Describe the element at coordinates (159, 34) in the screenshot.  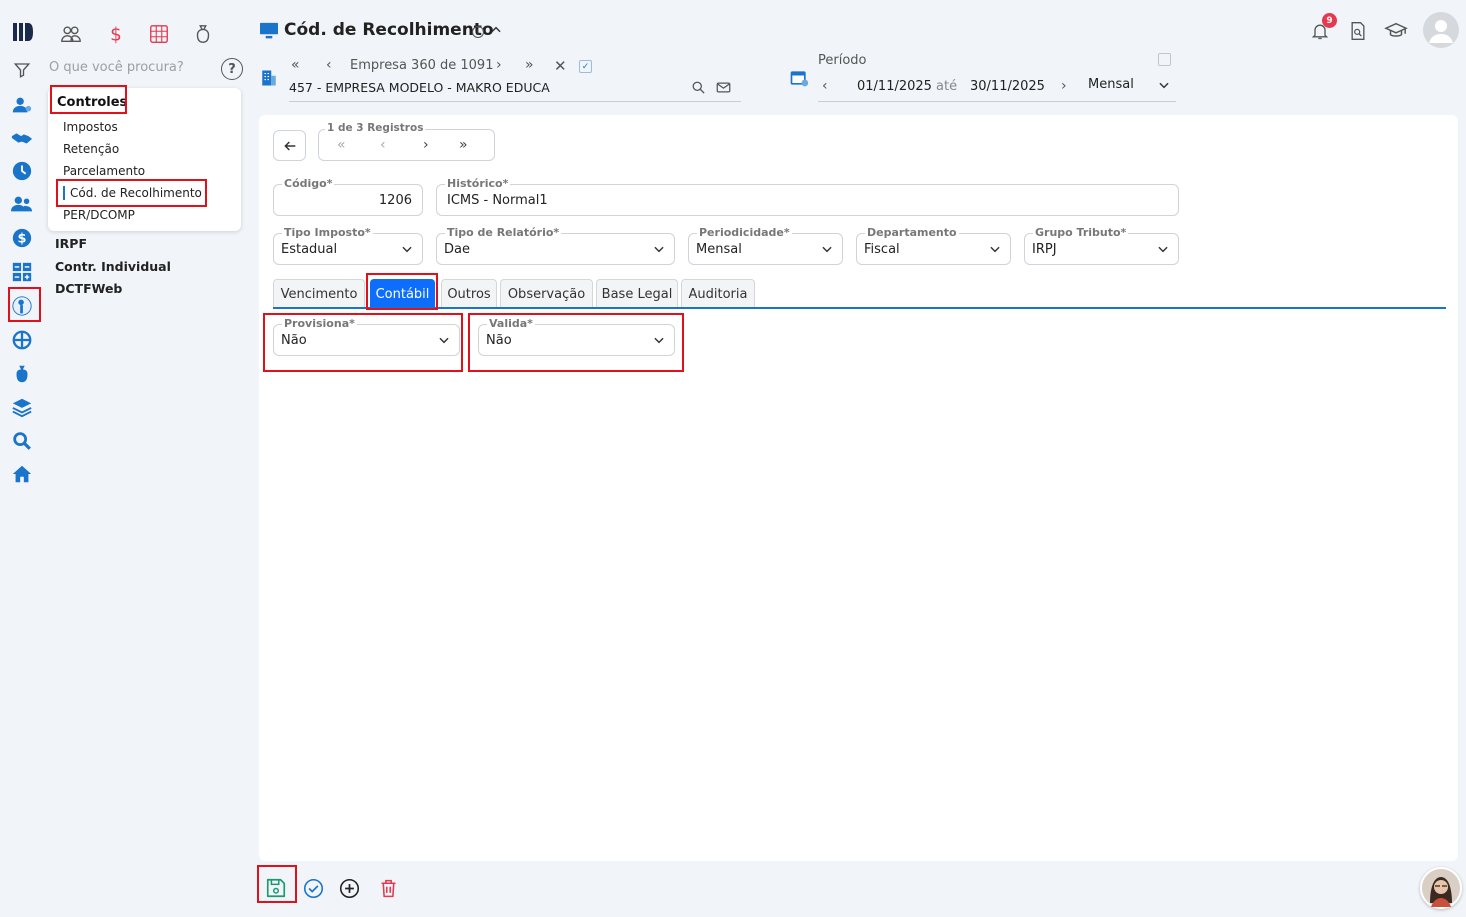
I see `grid-icon` at that location.